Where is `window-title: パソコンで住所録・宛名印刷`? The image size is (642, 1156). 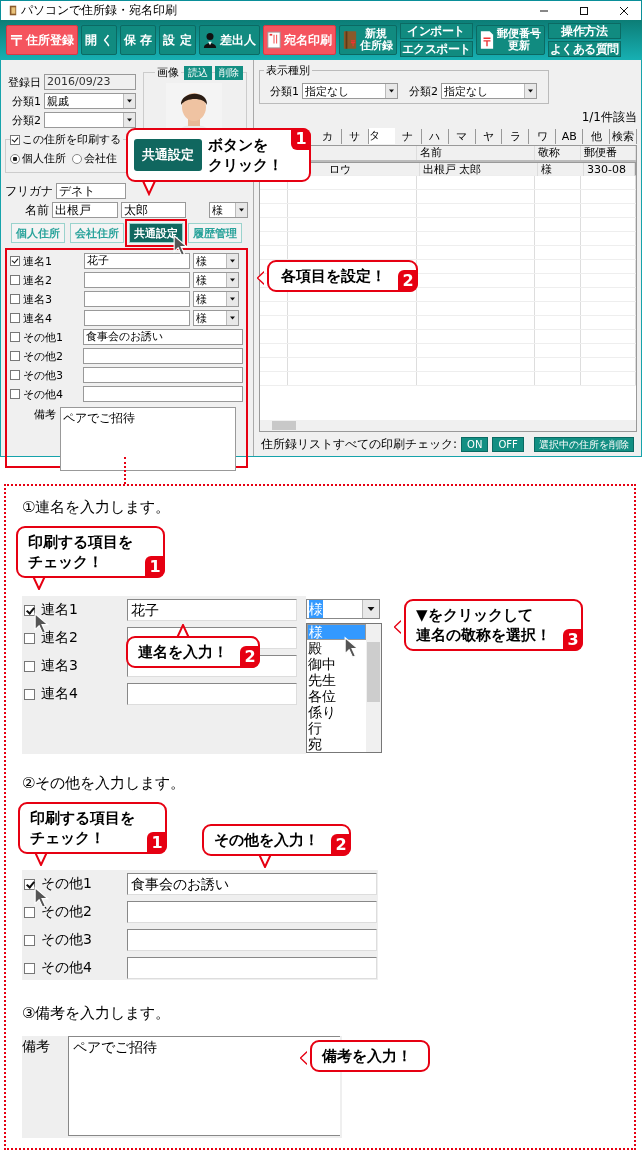 window-title: パソコンで住所録・宛名印刷 is located at coordinates (99, 10).